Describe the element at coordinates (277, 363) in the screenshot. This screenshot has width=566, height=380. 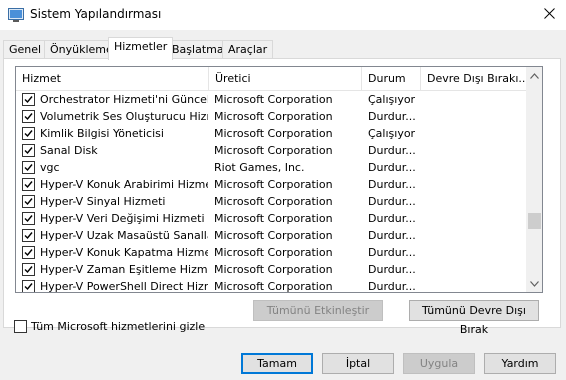
I see `ok-button: Tamam` at that location.